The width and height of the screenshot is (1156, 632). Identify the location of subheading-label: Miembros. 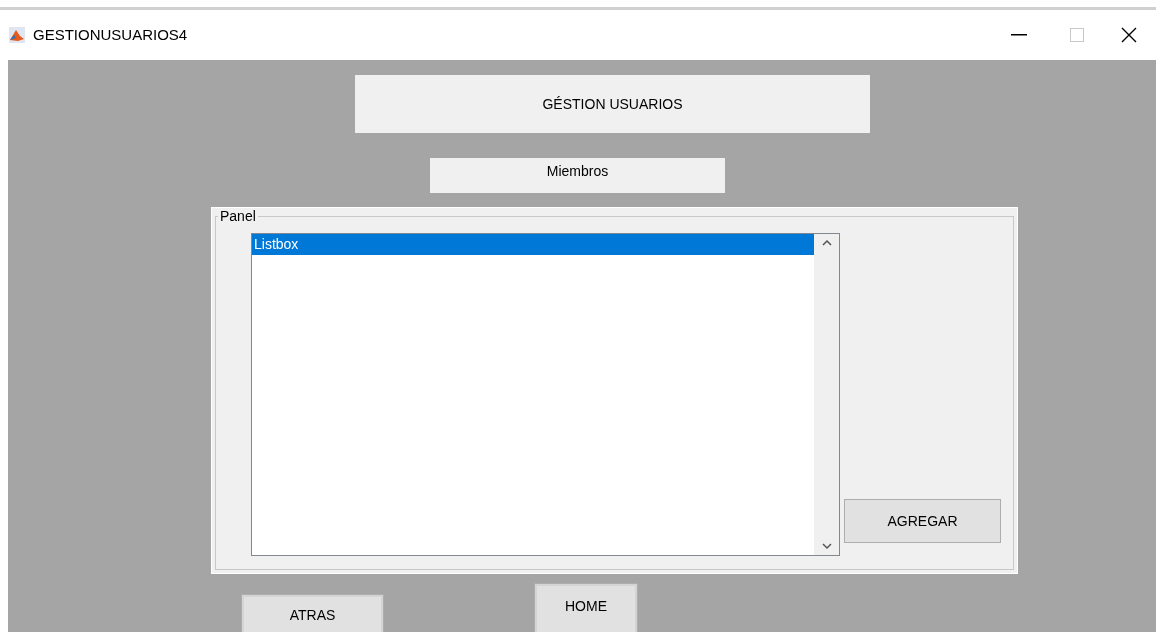
(577, 175).